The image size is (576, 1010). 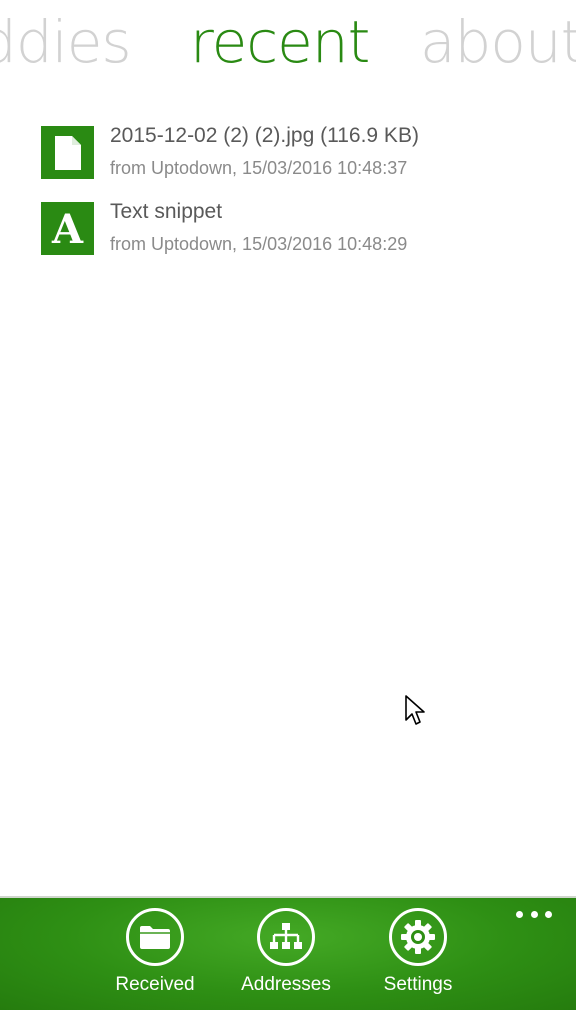 What do you see at coordinates (264, 135) in the screenshot?
I see `item-title: 2015-12-02 (2) (2).jpg (116.9 KB)` at bounding box center [264, 135].